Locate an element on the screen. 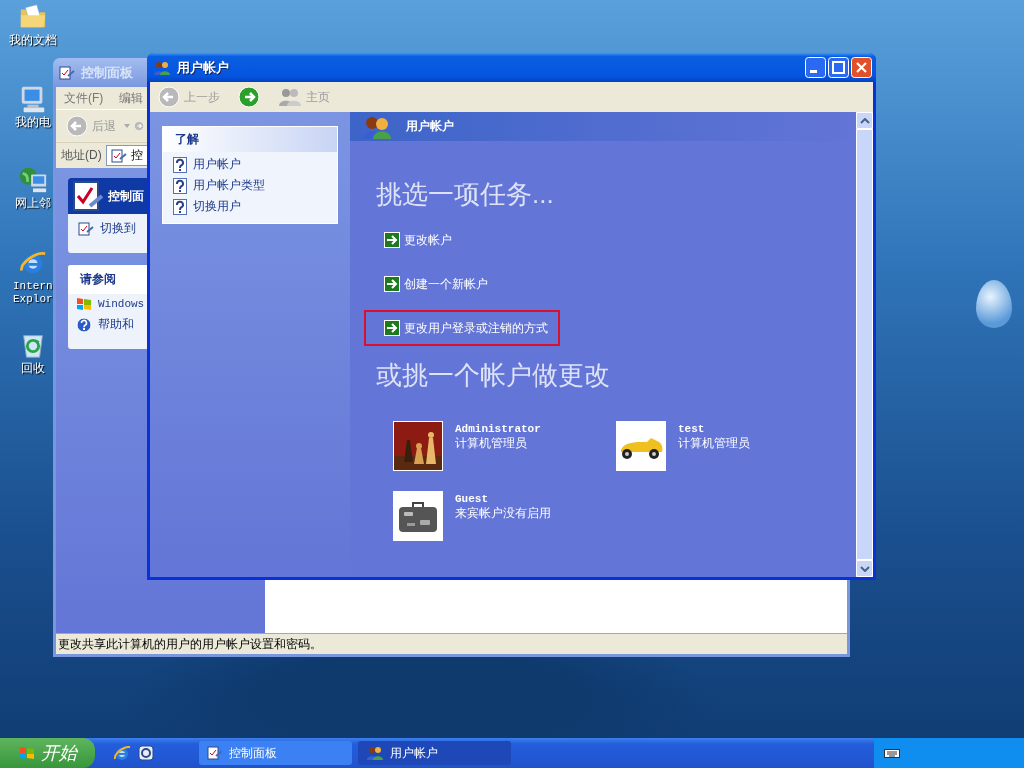 This screenshot has height=768, width=1024. panel-link: Windows is located at coordinates (121, 304).